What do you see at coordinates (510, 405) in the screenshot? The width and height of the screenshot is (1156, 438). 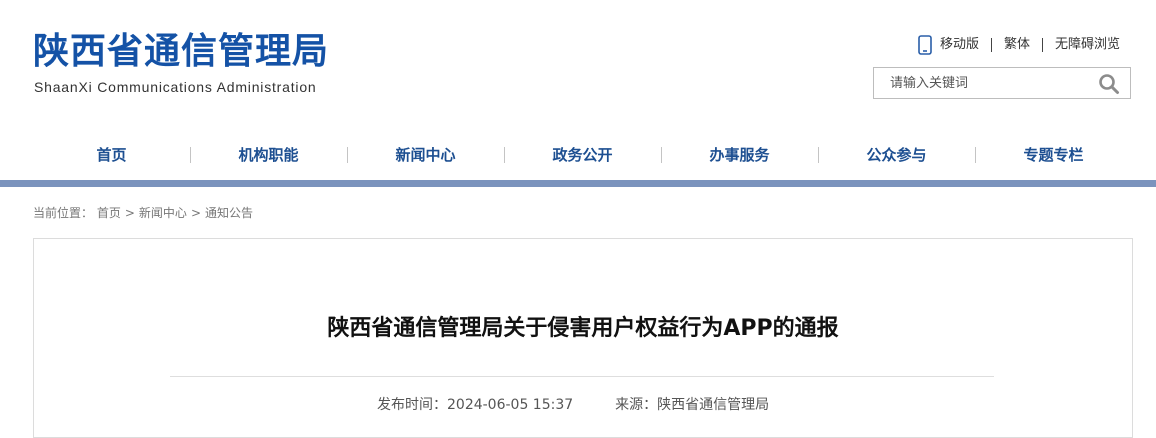 I see `publish-time: 2024-06-05 15:37` at bounding box center [510, 405].